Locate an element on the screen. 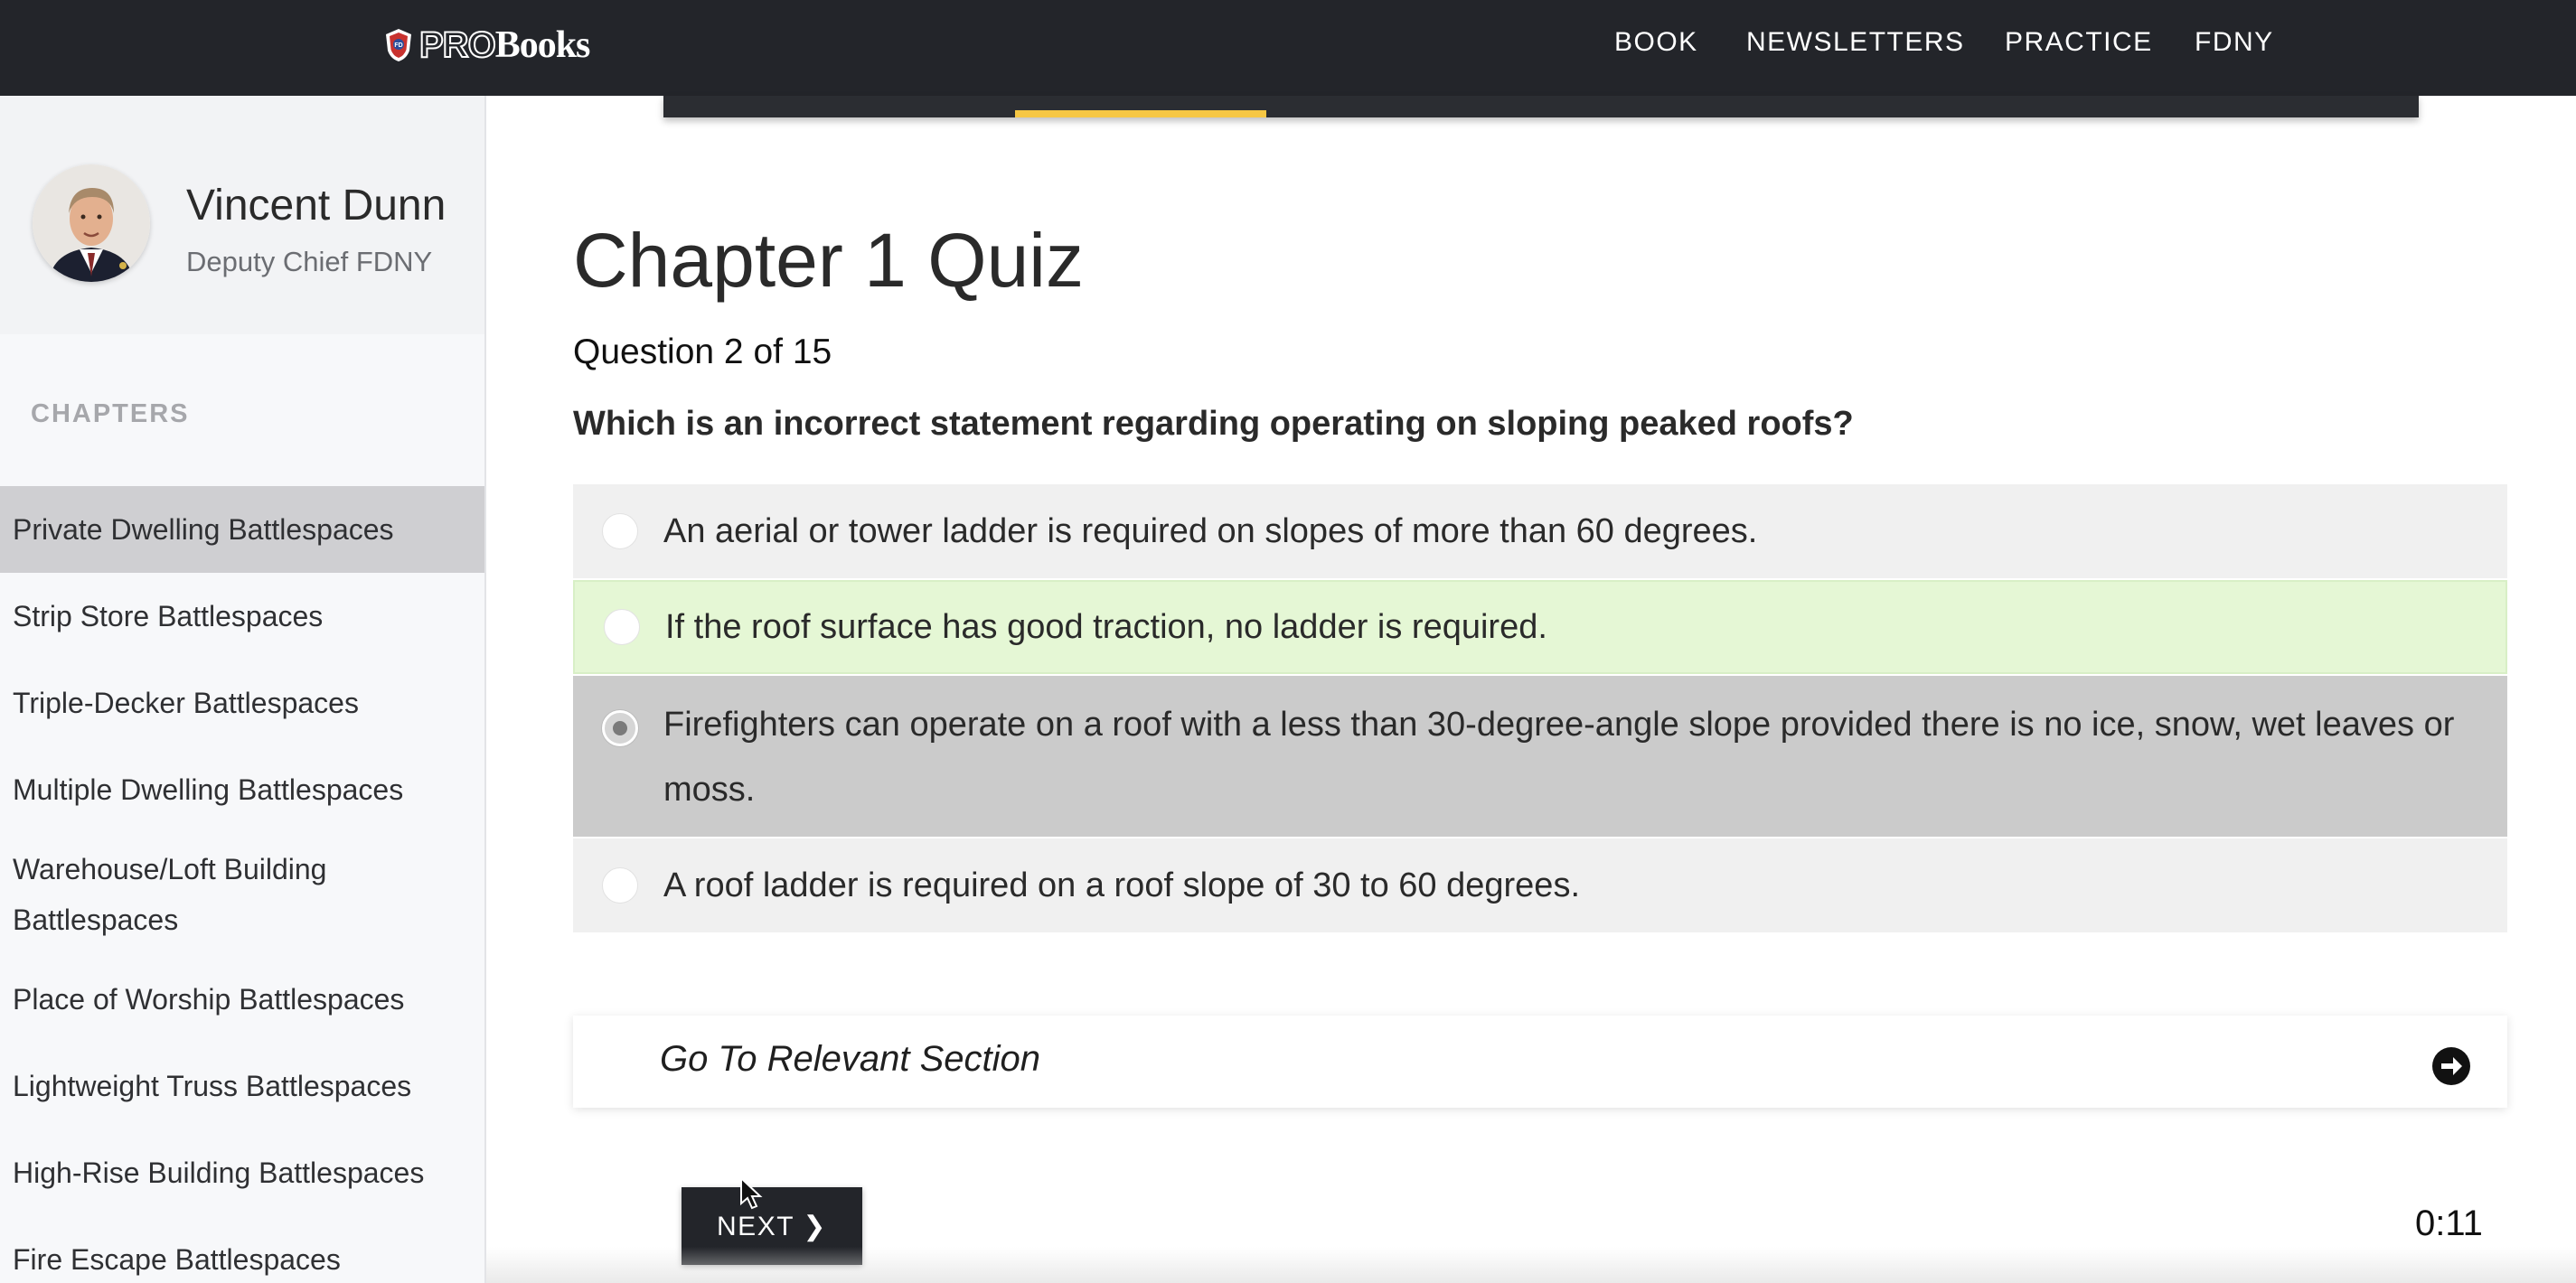 The width and height of the screenshot is (2576, 1283). nav-newsletters: NEWSLETTERS is located at coordinates (1855, 42).